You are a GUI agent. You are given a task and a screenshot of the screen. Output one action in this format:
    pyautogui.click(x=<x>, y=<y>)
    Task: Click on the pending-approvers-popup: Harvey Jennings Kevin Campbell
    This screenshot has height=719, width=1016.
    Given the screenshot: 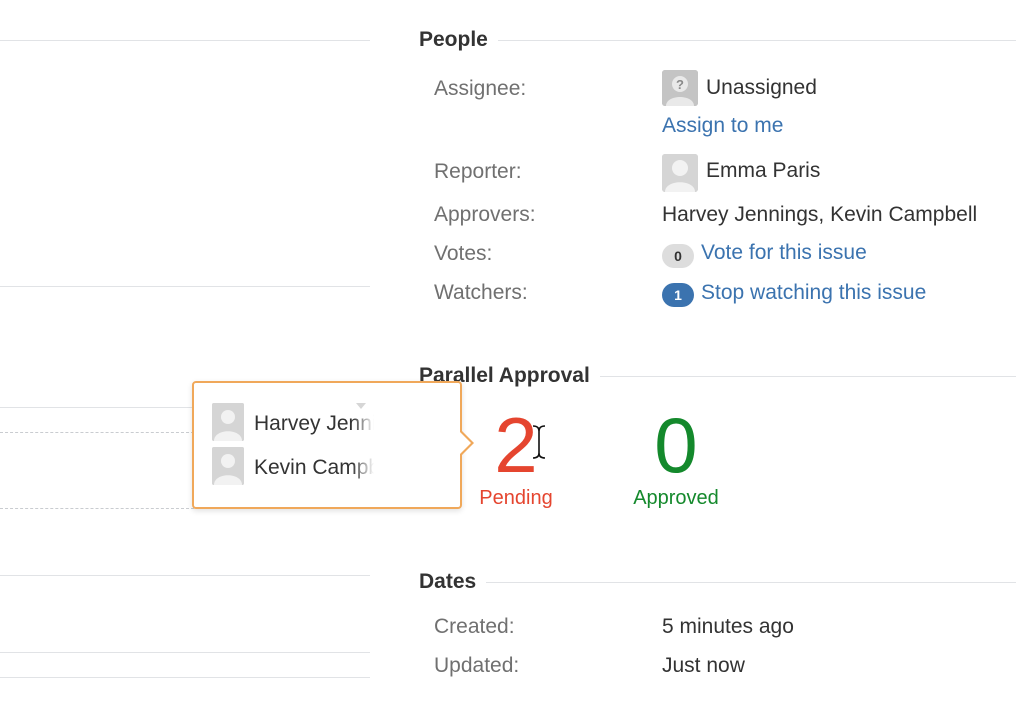 What is the action you would take?
    pyautogui.click(x=333, y=445)
    